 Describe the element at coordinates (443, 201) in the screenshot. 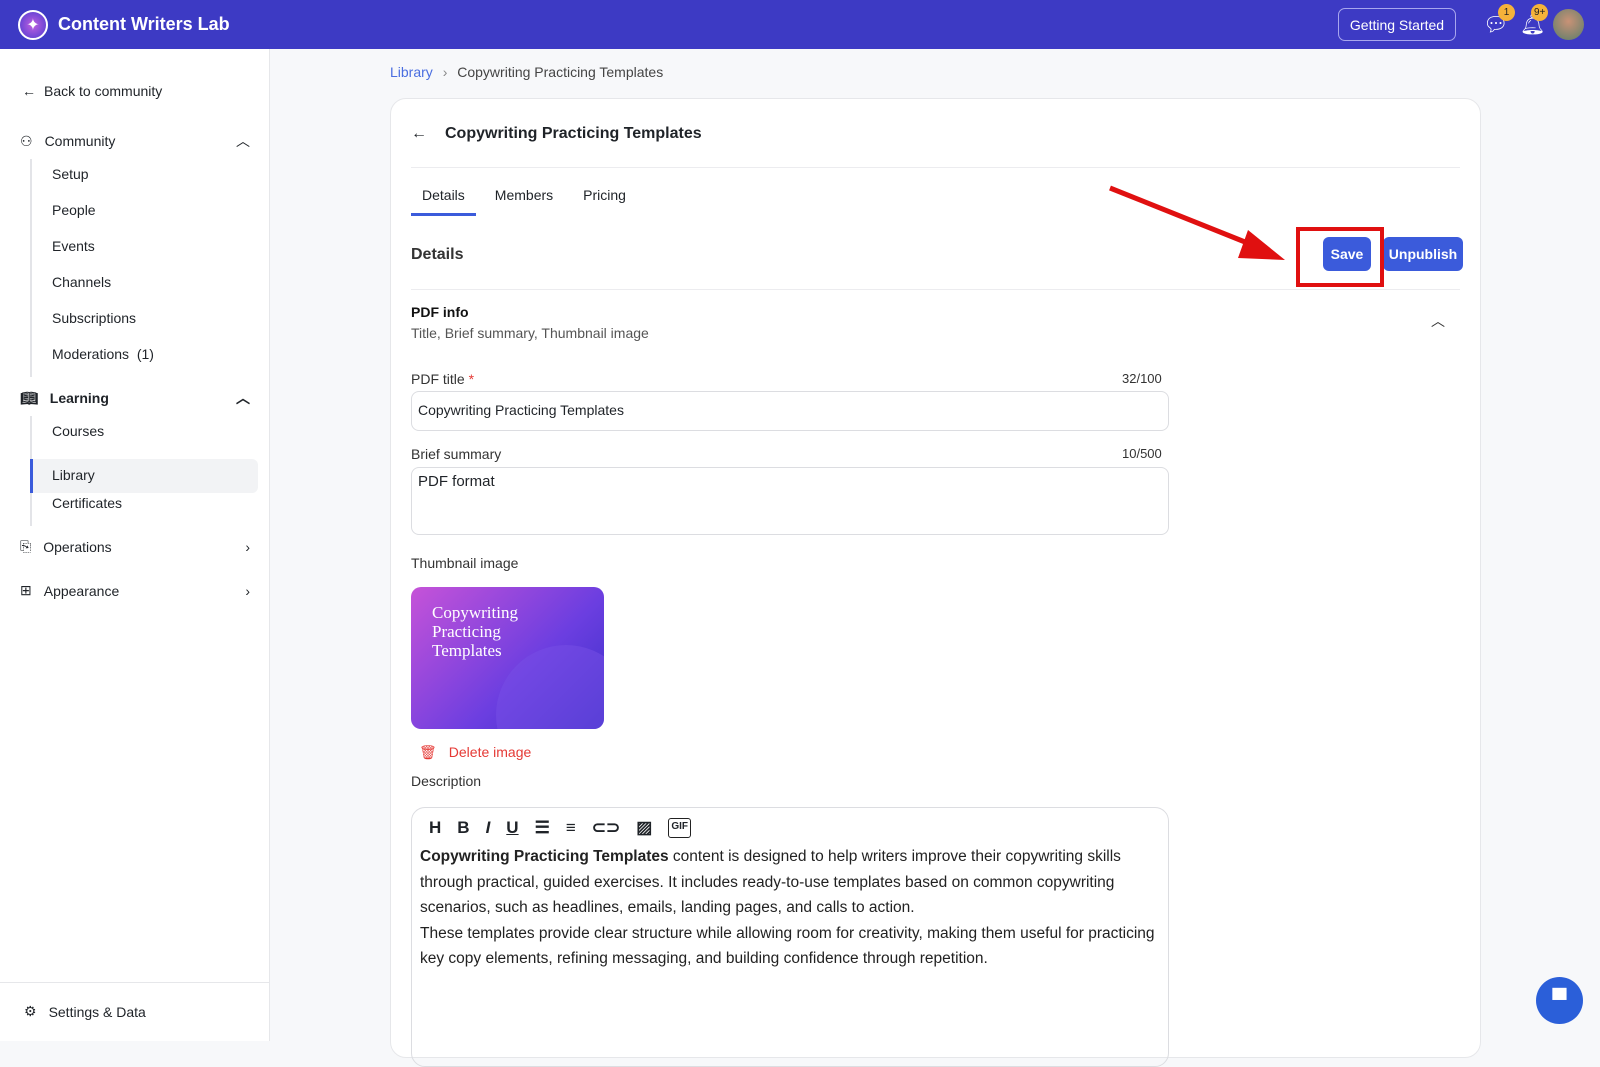

I see `tab-details: Details` at that location.